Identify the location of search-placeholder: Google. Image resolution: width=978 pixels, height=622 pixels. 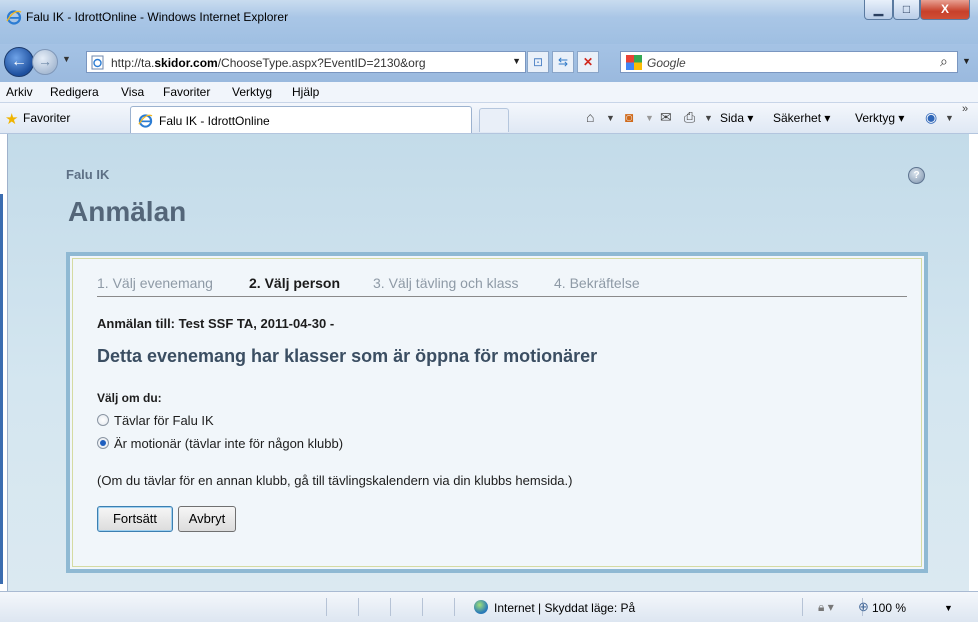
(666, 63).